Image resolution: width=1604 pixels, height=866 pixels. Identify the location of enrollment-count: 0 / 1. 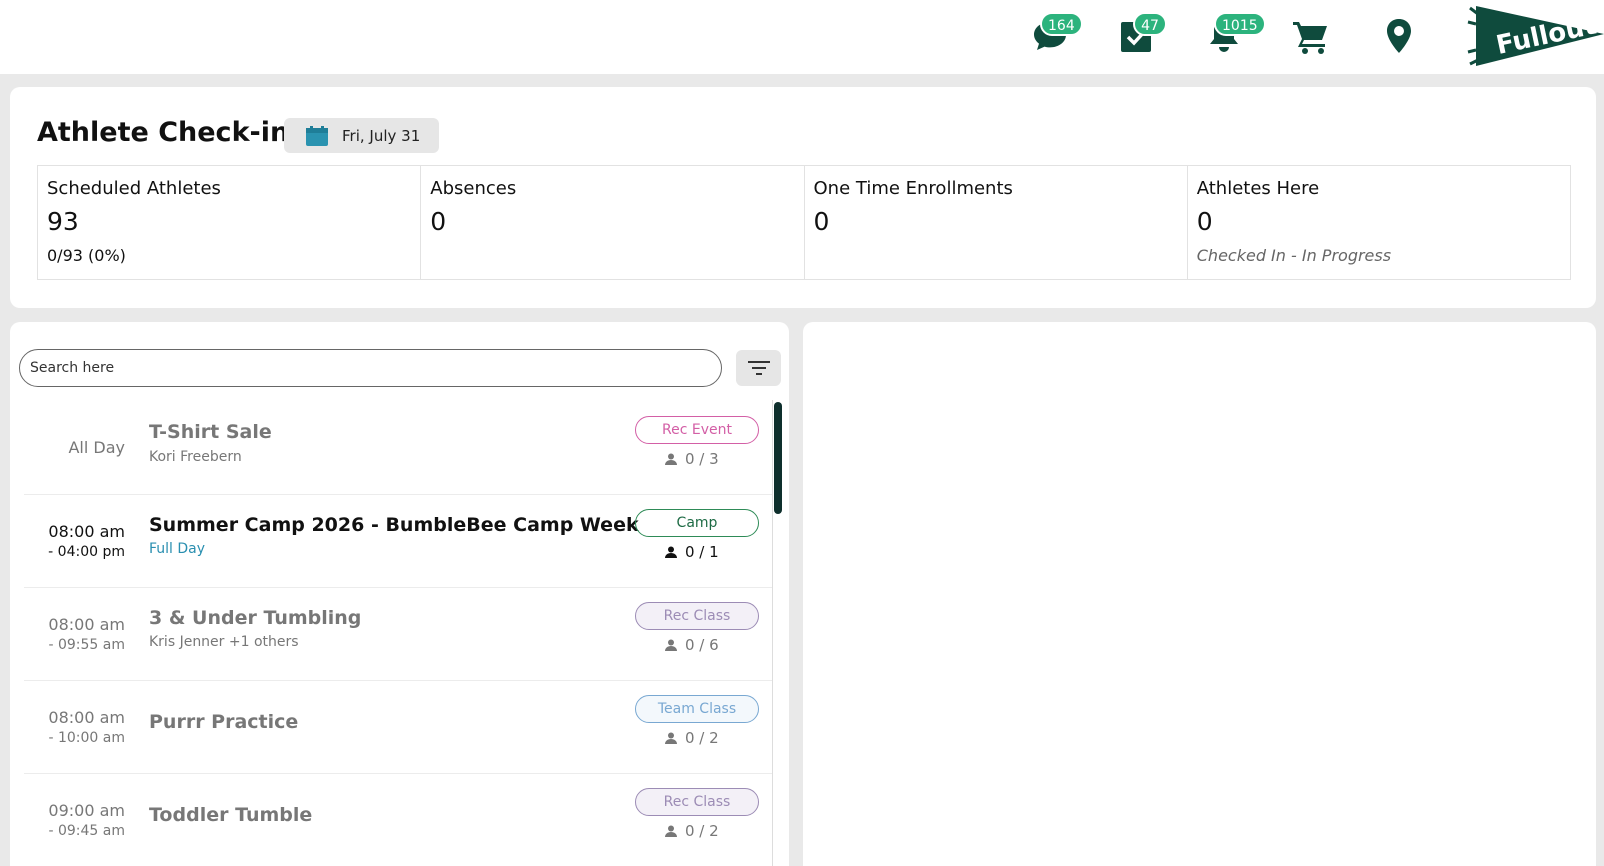
(692, 552).